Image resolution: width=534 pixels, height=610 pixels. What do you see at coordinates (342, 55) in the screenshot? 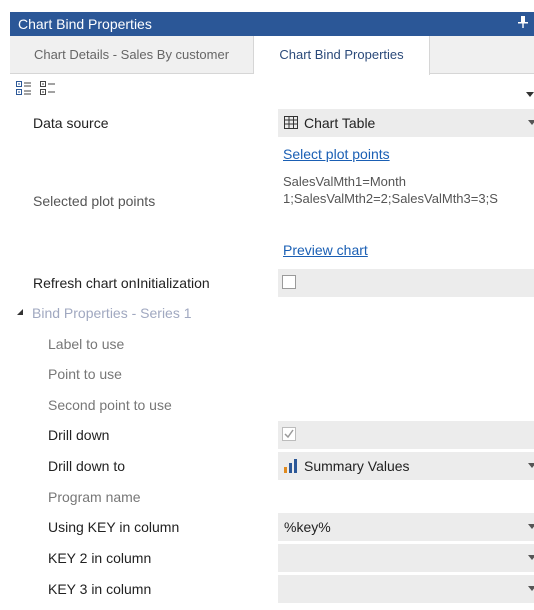
I see `tab-chart-bind-properties: Chart Bind Properties` at bounding box center [342, 55].